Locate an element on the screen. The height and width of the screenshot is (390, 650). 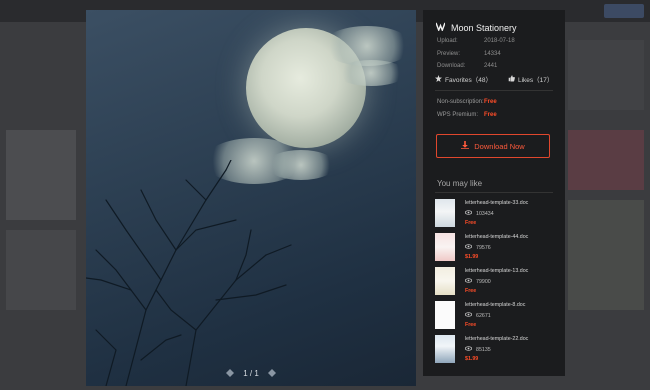
recommended-template: letterhead-template-22.doc 85135 $1.99 is located at coordinates (495, 350).